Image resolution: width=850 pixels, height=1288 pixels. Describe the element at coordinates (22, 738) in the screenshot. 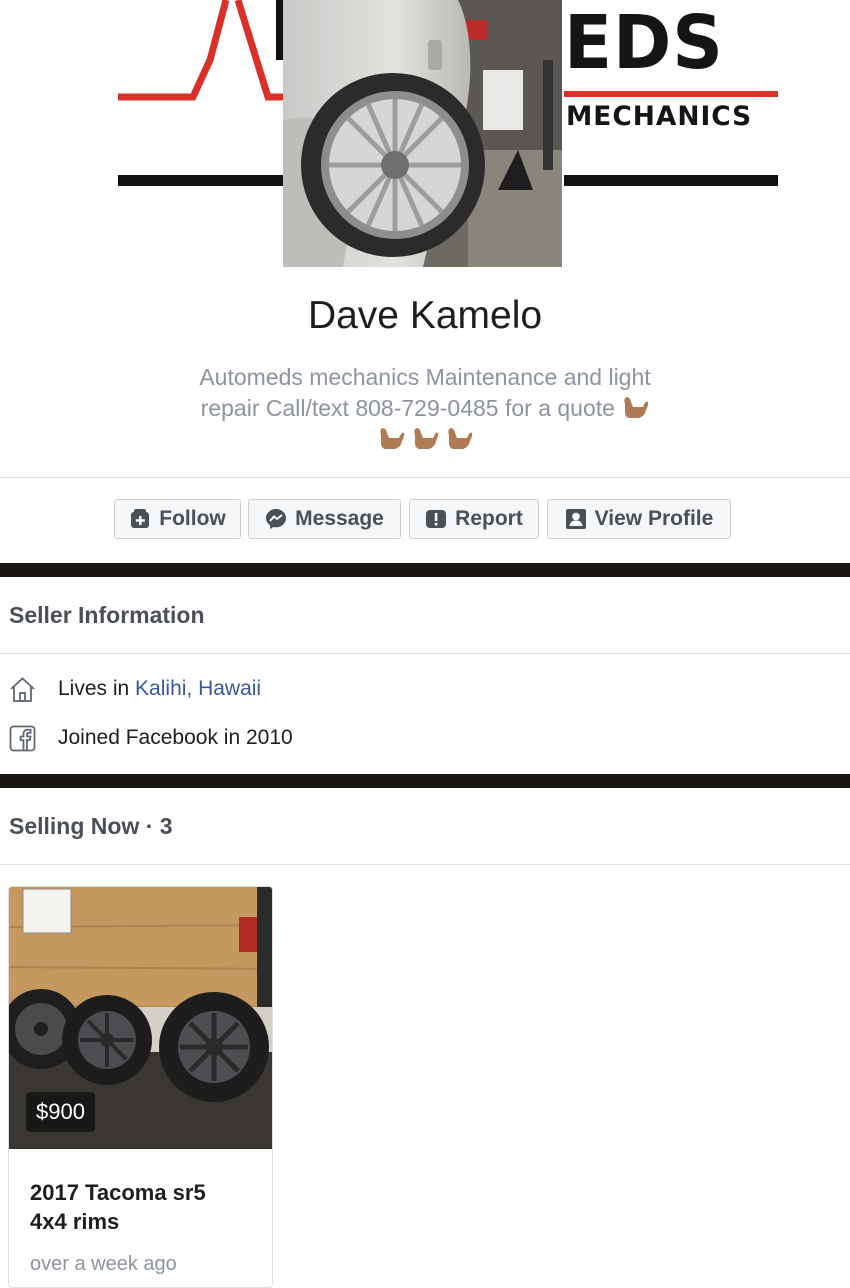

I see `facebook-icon` at that location.